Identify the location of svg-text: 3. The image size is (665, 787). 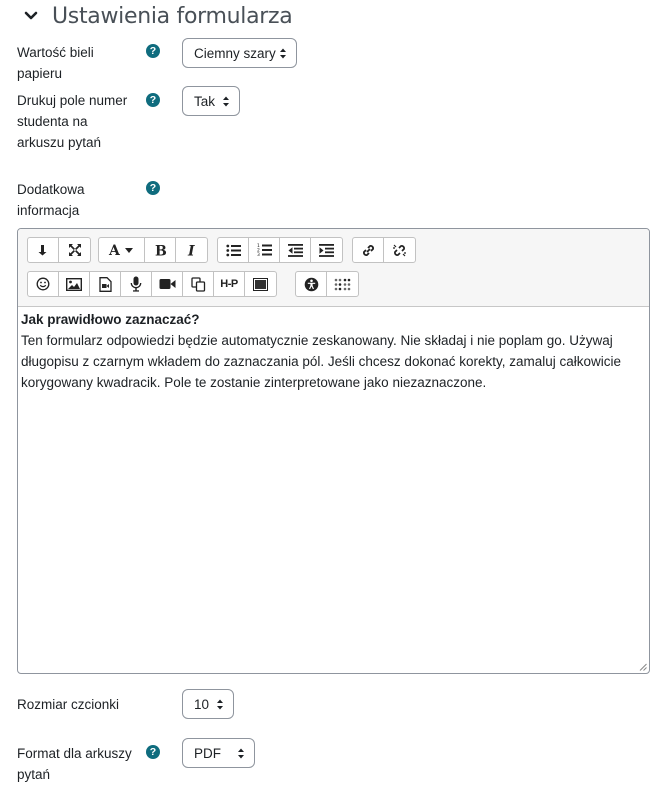
(258, 254).